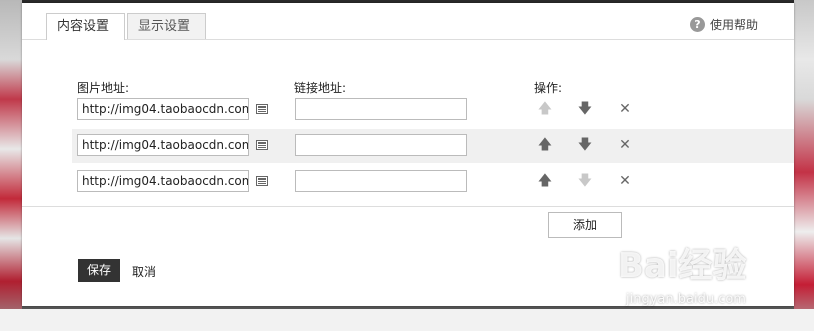 This screenshot has width=814, height=331. I want to click on background-left, so click(11, 165).